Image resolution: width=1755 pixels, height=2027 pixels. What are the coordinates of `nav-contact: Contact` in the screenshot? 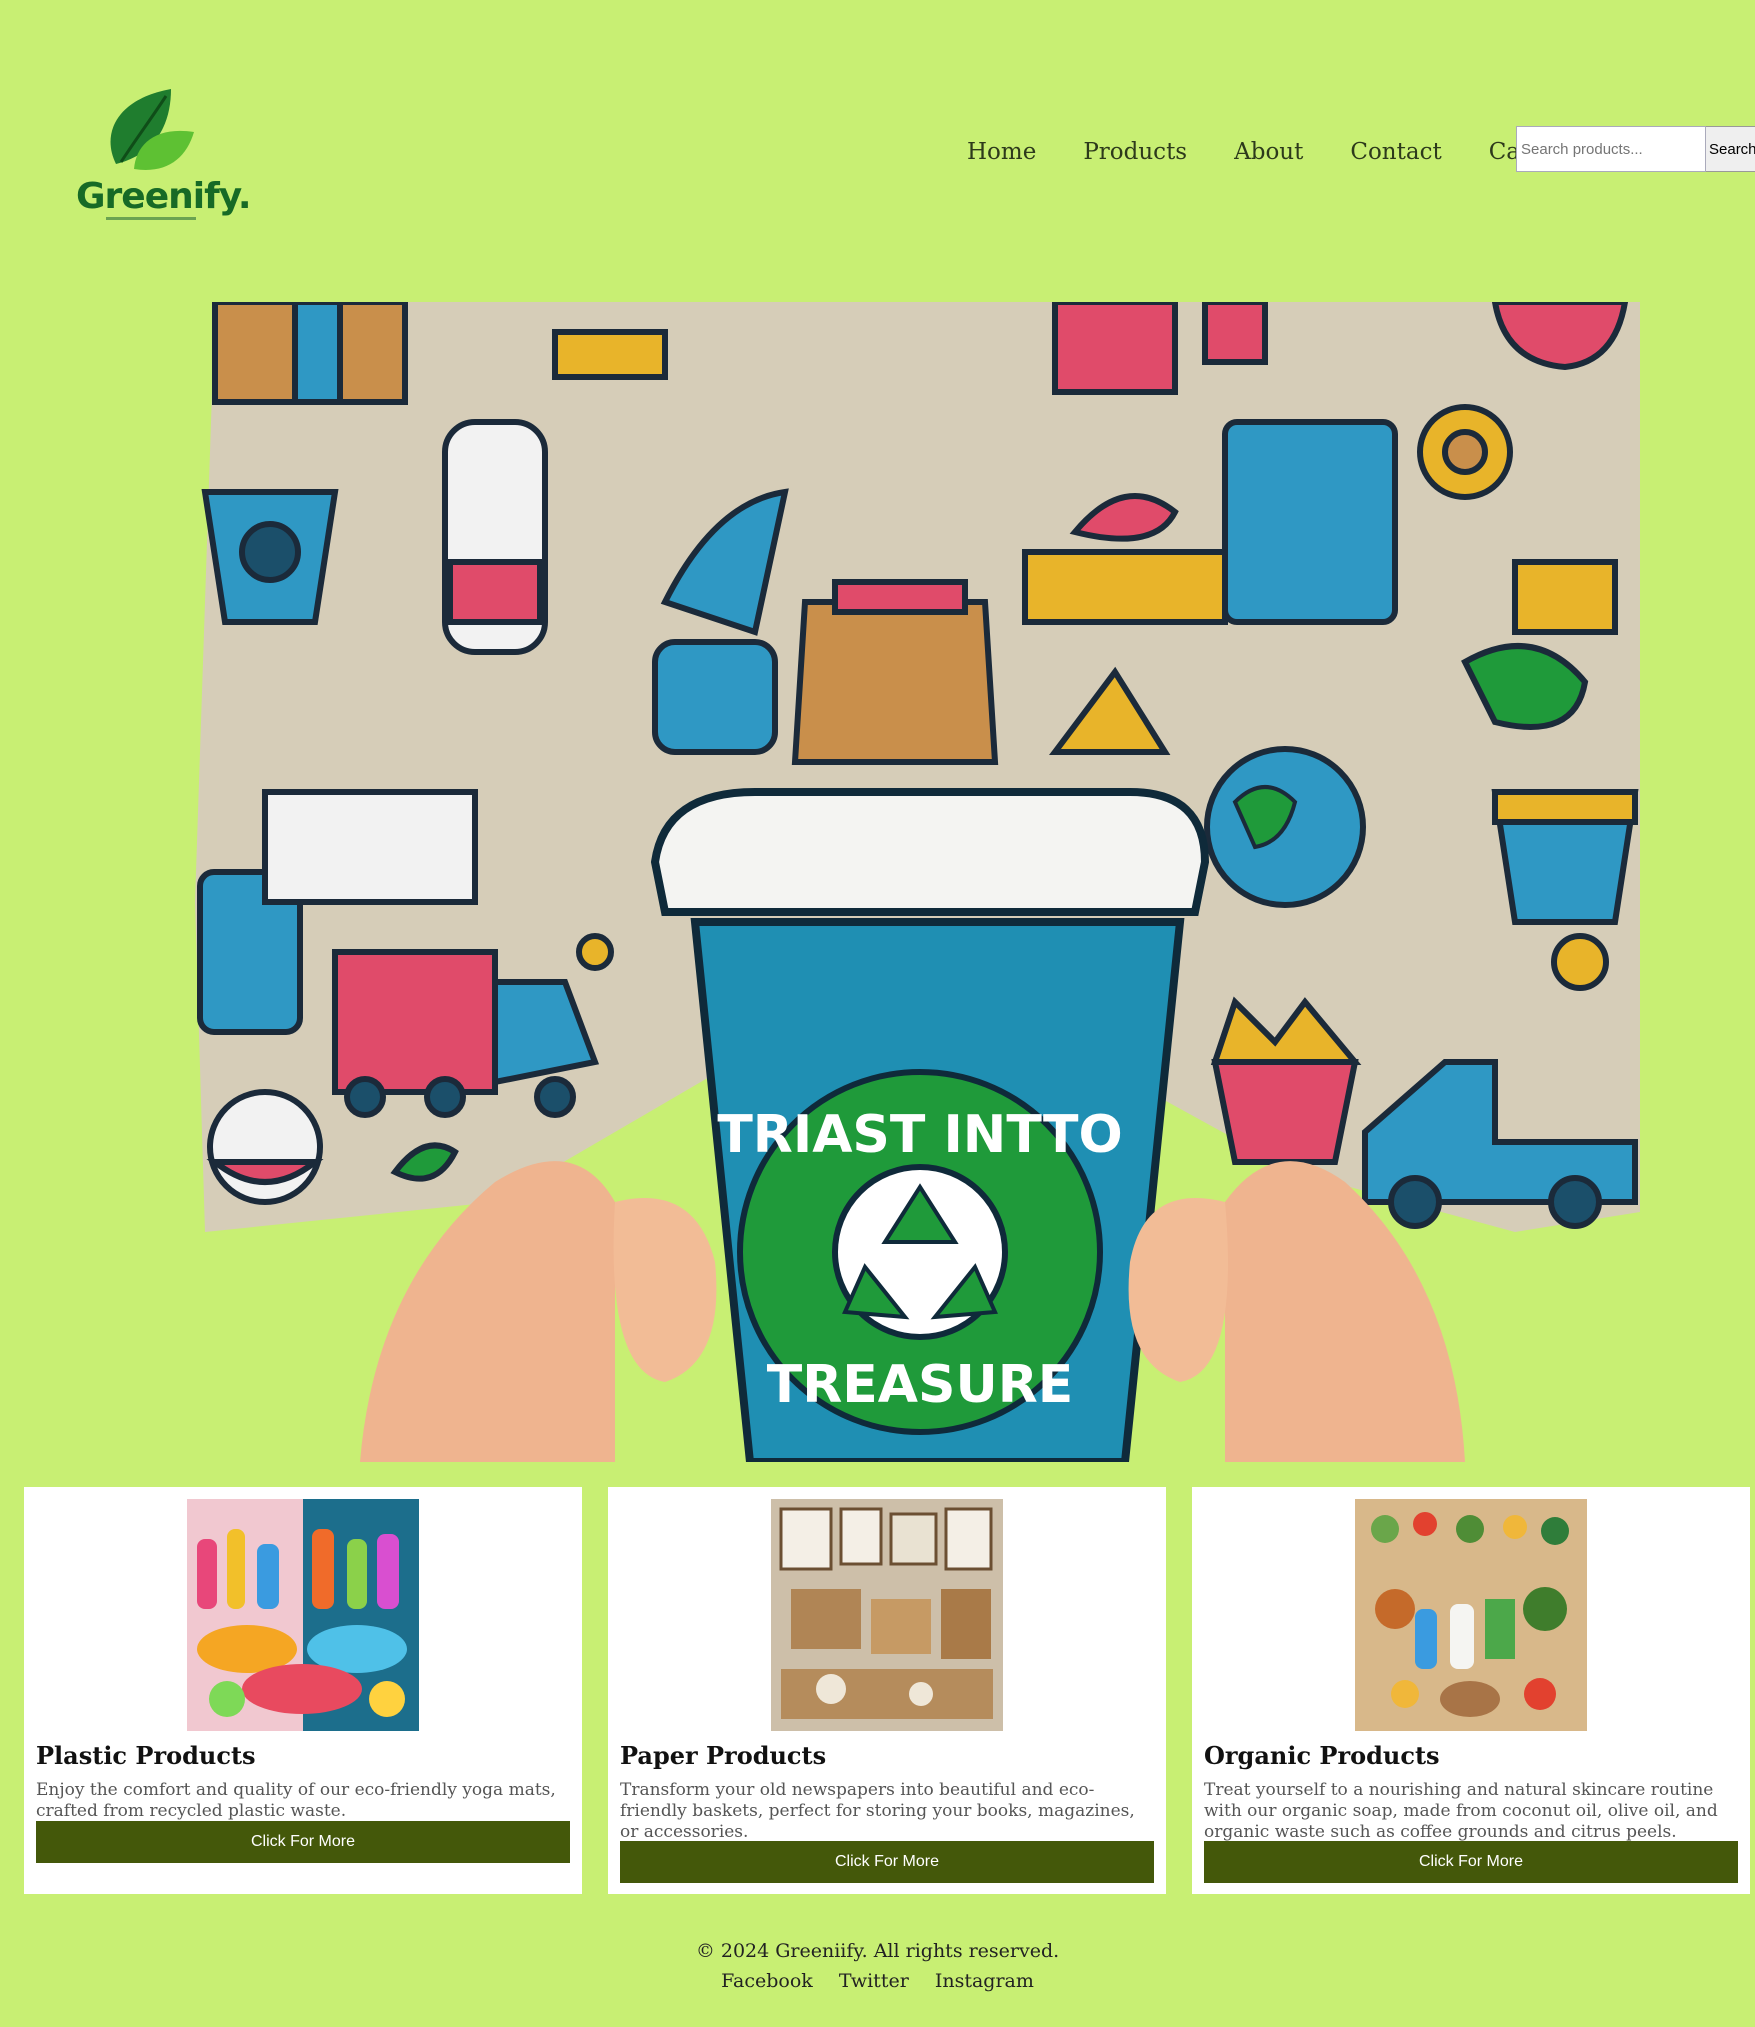 It's located at (1395, 152).